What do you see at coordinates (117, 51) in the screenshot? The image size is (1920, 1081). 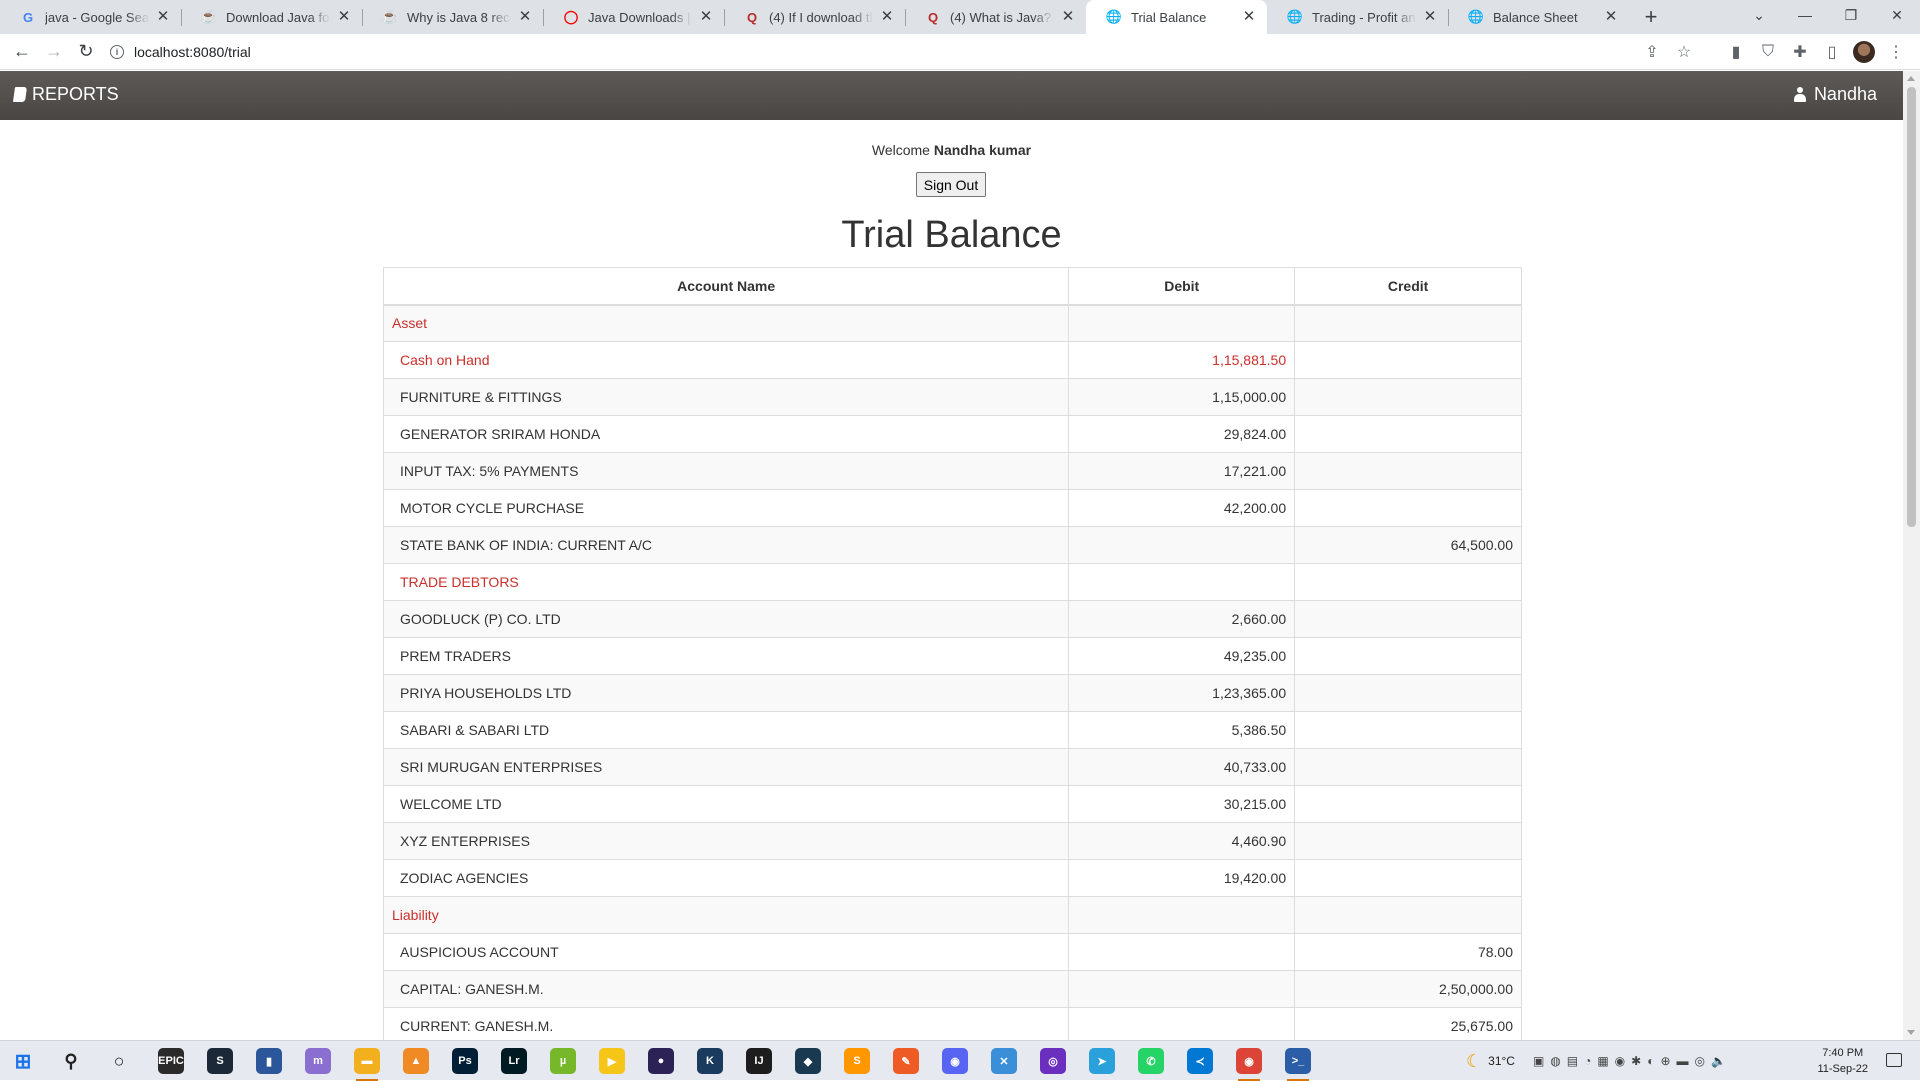 I see `site-info-icon: i` at bounding box center [117, 51].